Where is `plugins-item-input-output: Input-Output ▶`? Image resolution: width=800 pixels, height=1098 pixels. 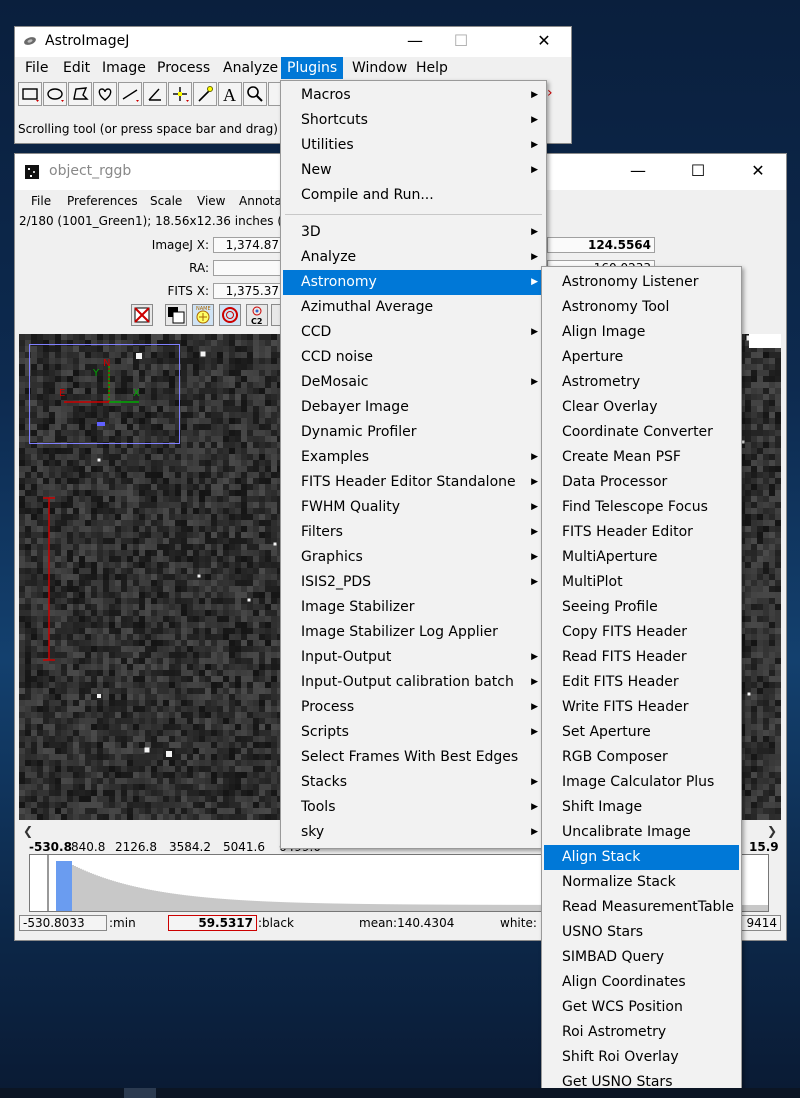
plugins-item-input-output: Input-Output ▶ is located at coordinates (413, 657).